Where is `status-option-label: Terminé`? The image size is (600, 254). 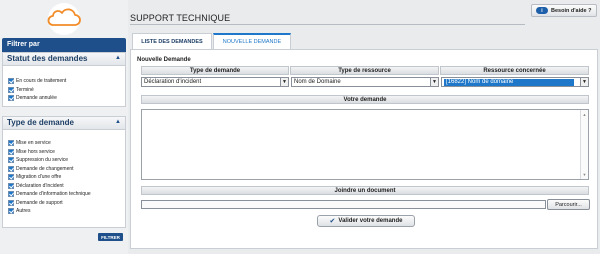
status-option-label: Terminé is located at coordinates (25, 89).